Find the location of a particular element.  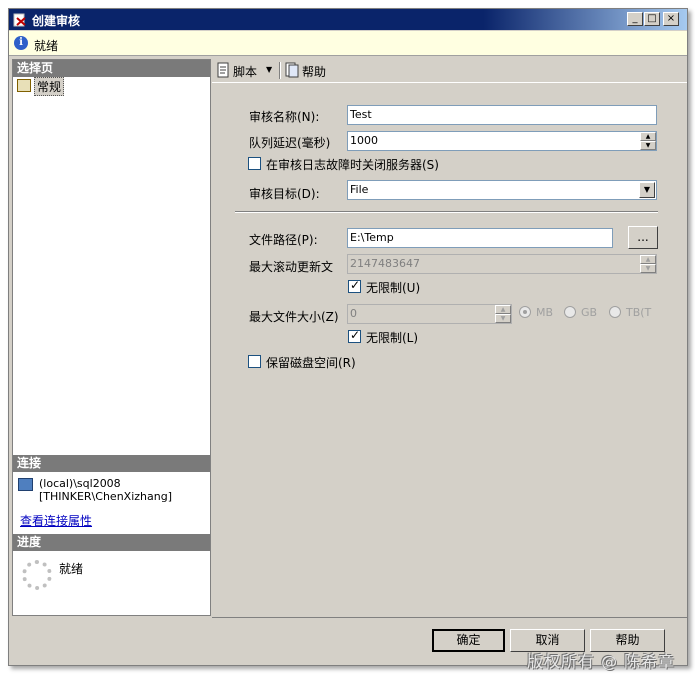

server-icon is located at coordinates (25, 484).